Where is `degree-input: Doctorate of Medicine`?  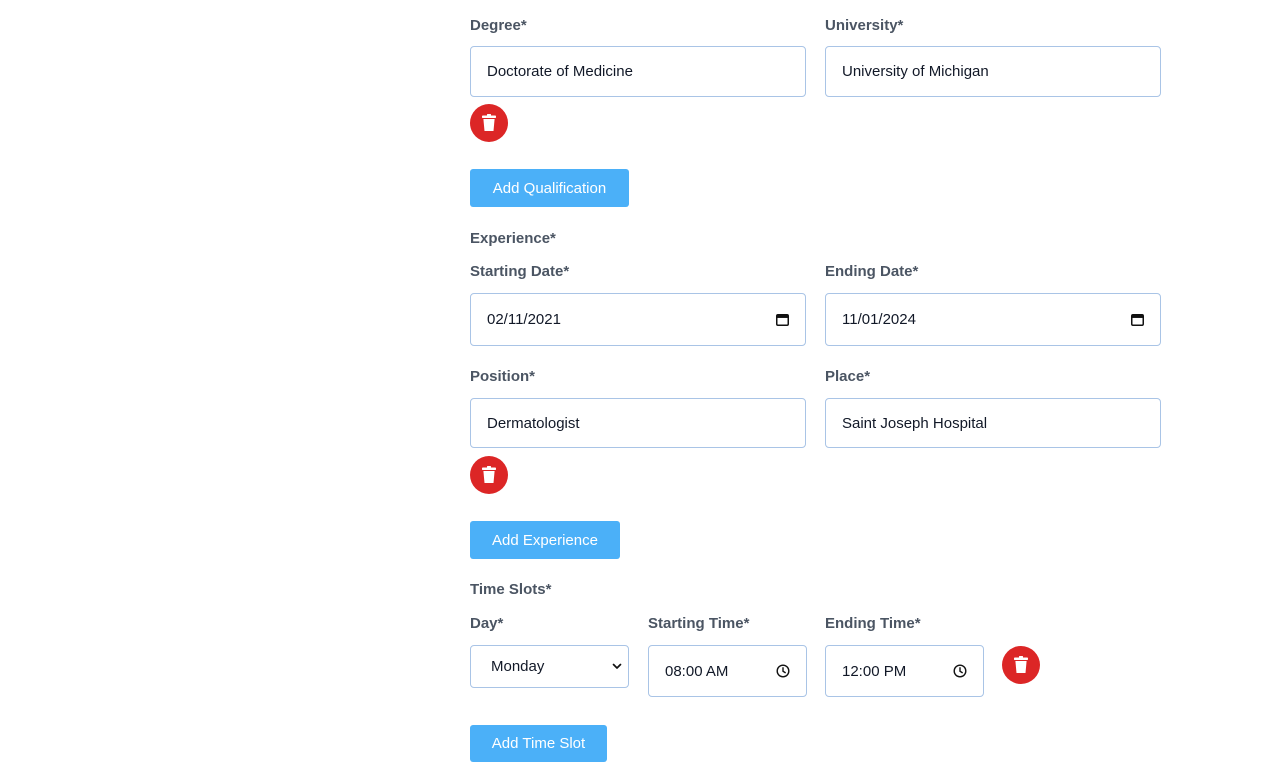 degree-input: Doctorate of Medicine is located at coordinates (638, 71).